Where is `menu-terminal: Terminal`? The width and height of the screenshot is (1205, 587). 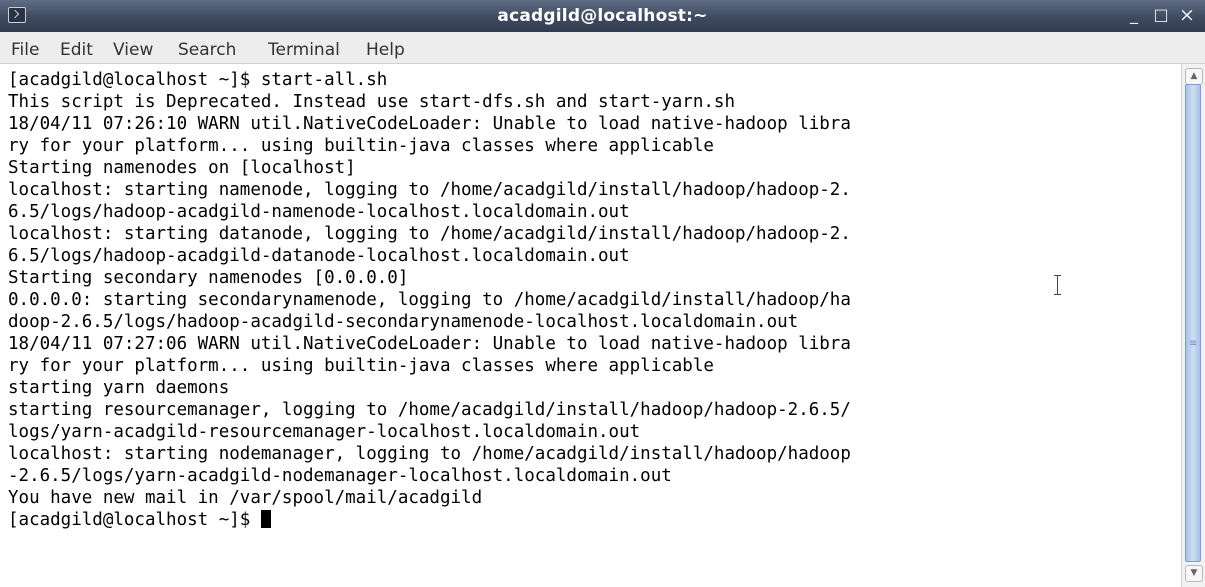 menu-terminal: Terminal is located at coordinates (304, 50).